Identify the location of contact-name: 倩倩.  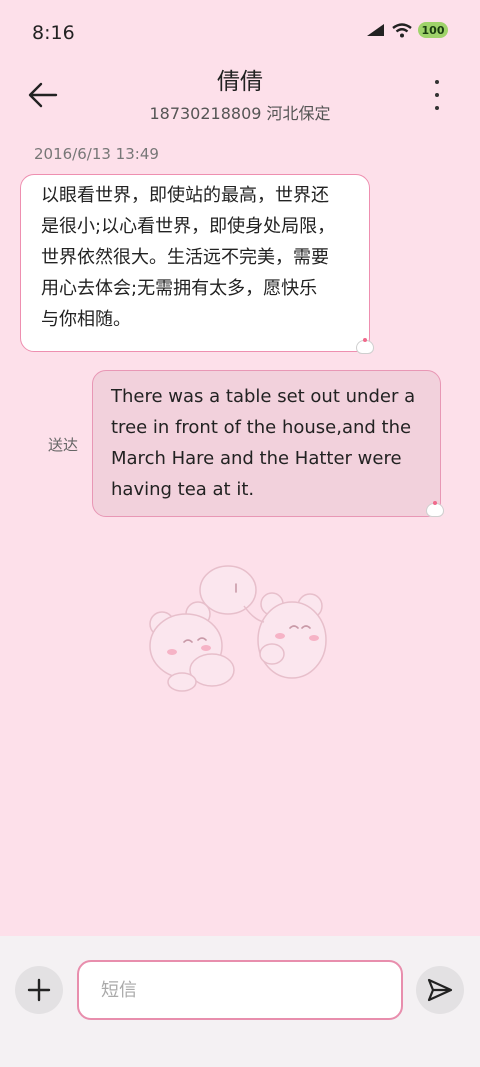
(240, 82).